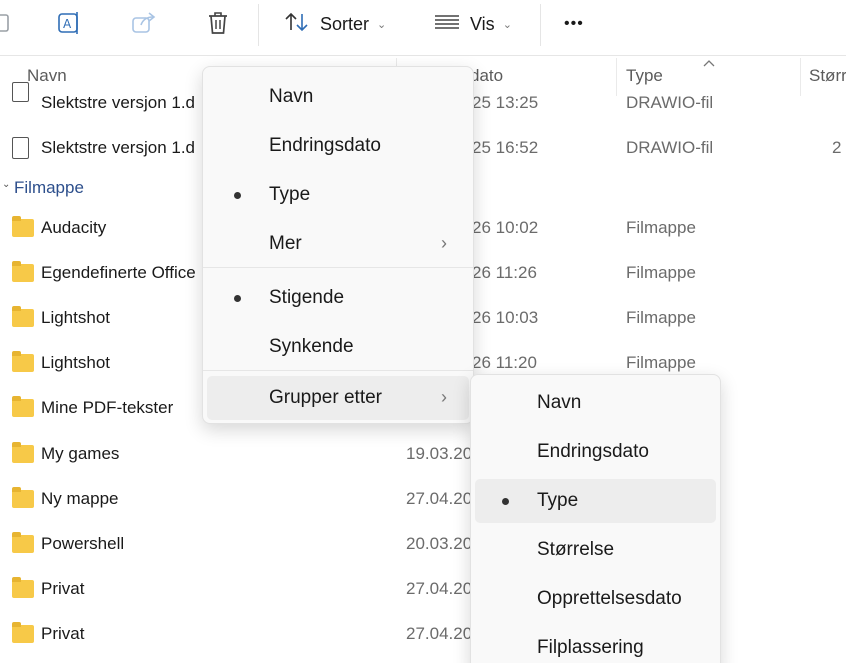  I want to click on menu-item-label: Grupper etter, so click(325, 397).